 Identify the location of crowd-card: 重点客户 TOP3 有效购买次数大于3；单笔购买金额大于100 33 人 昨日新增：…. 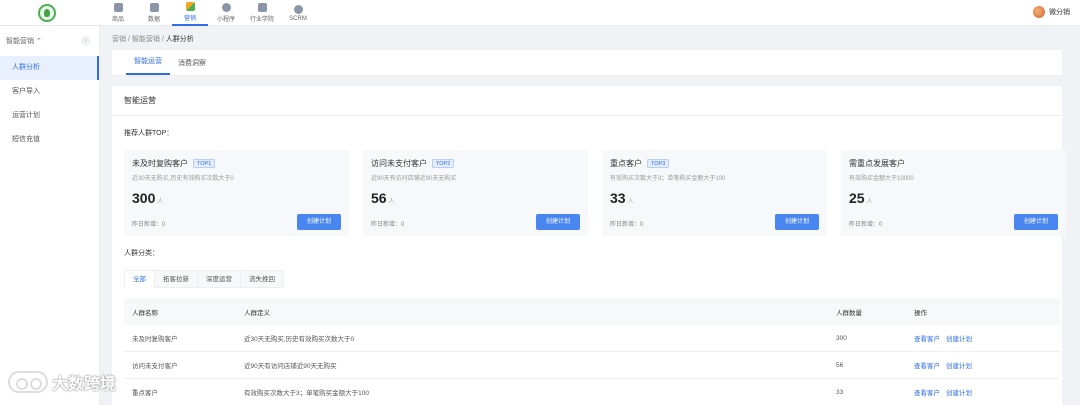
(714, 193).